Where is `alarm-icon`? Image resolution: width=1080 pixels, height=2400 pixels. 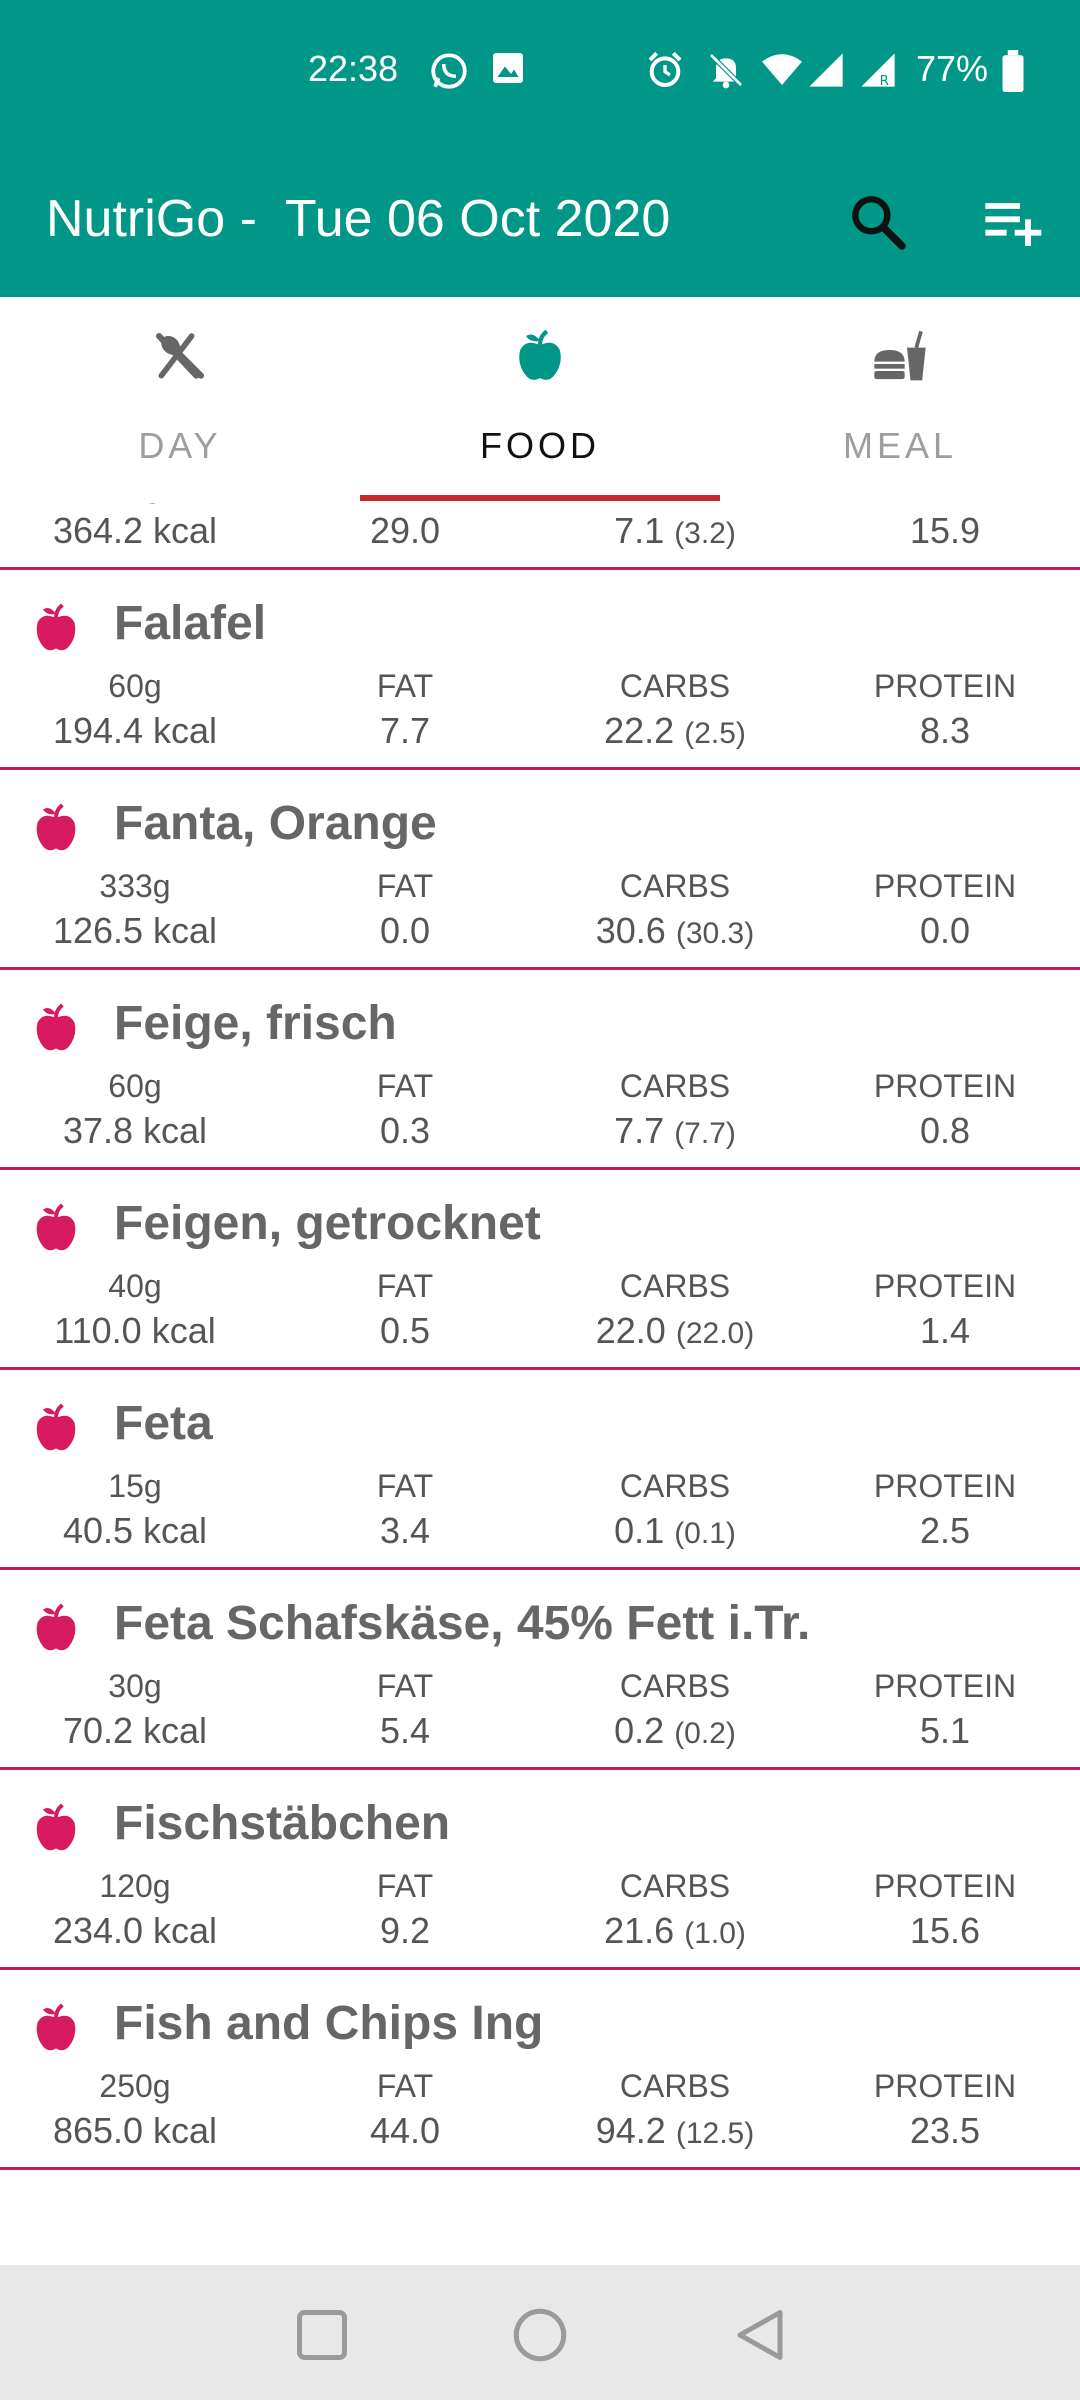 alarm-icon is located at coordinates (665, 69).